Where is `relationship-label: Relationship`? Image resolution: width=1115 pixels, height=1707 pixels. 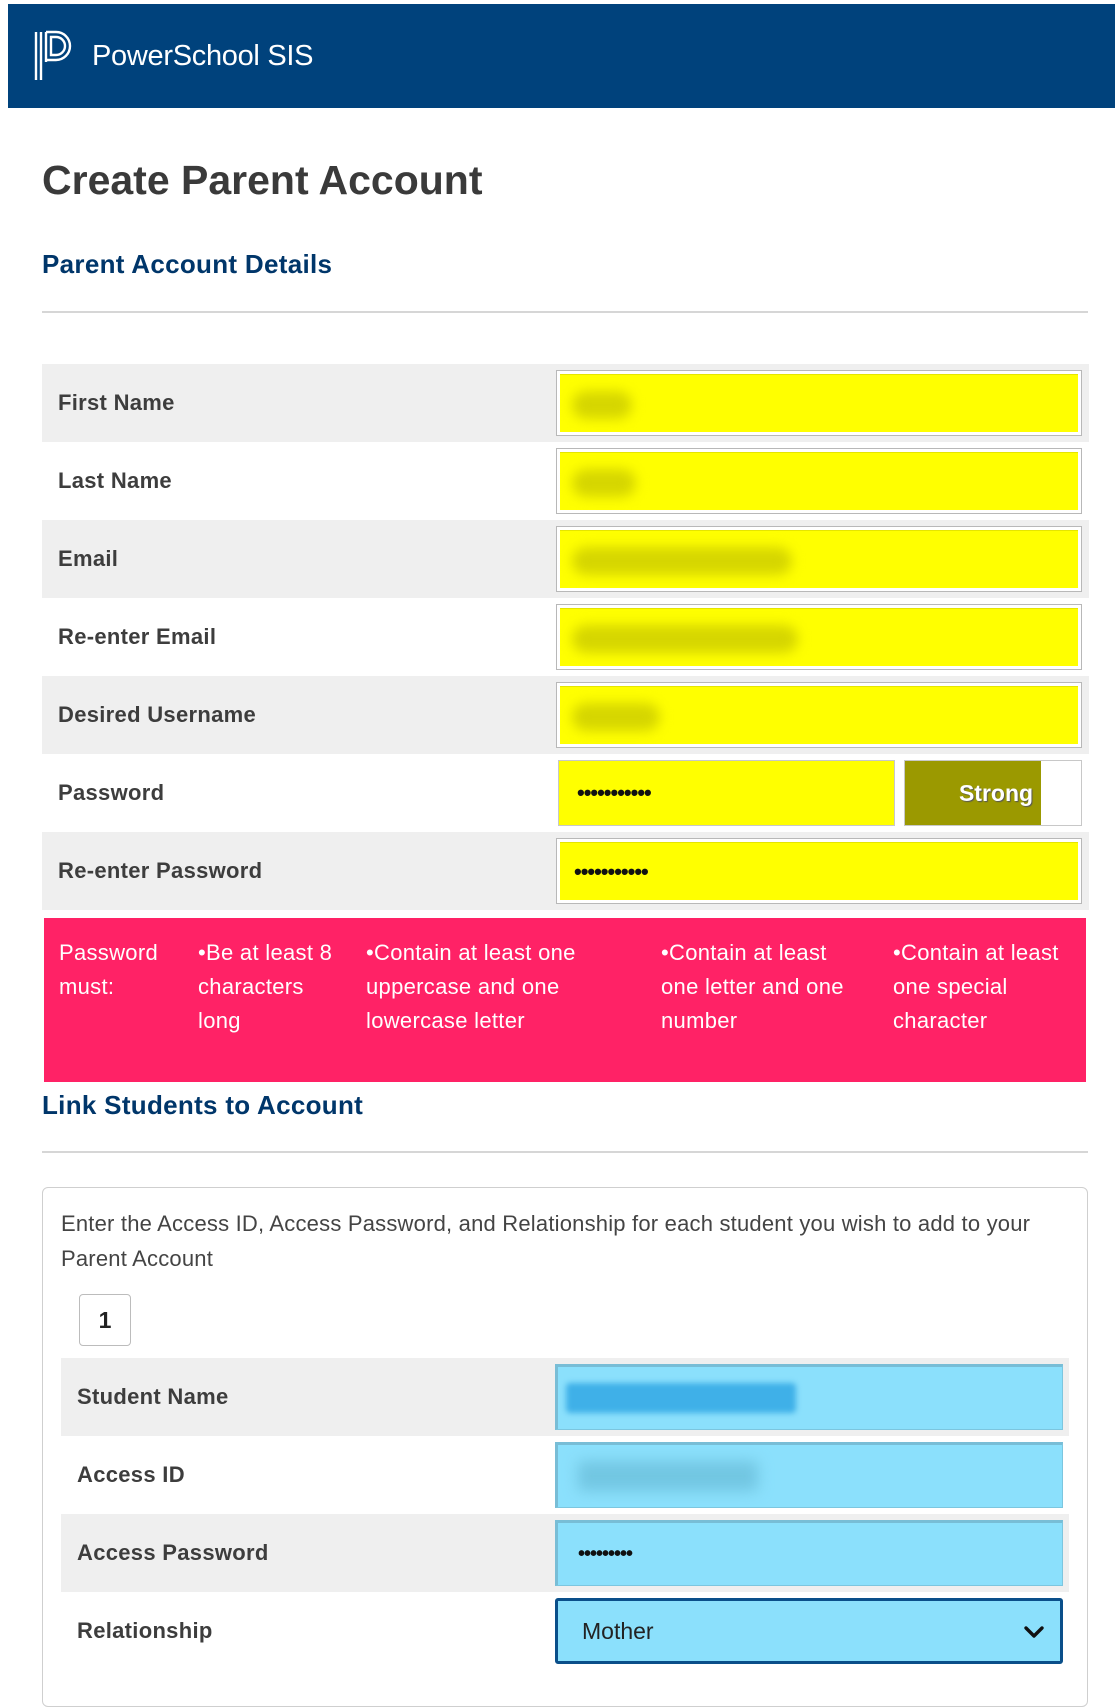
relationship-label: Relationship is located at coordinates (145, 1630).